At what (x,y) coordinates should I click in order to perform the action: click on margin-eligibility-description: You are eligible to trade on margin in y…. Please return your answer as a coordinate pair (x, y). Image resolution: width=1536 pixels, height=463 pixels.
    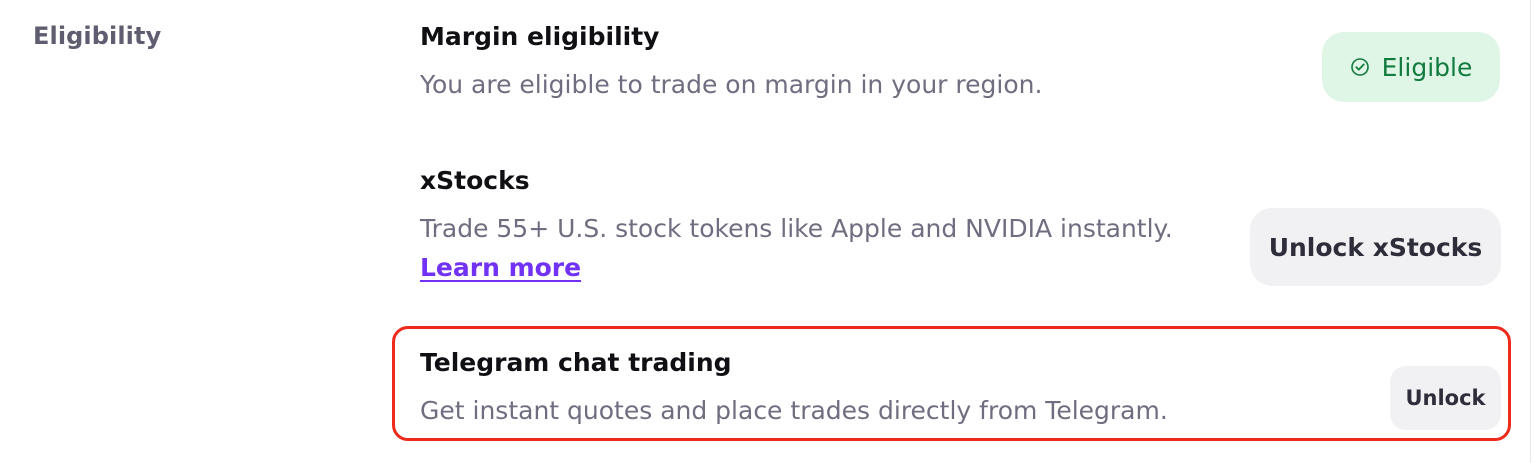
    Looking at the image, I should click on (731, 84).